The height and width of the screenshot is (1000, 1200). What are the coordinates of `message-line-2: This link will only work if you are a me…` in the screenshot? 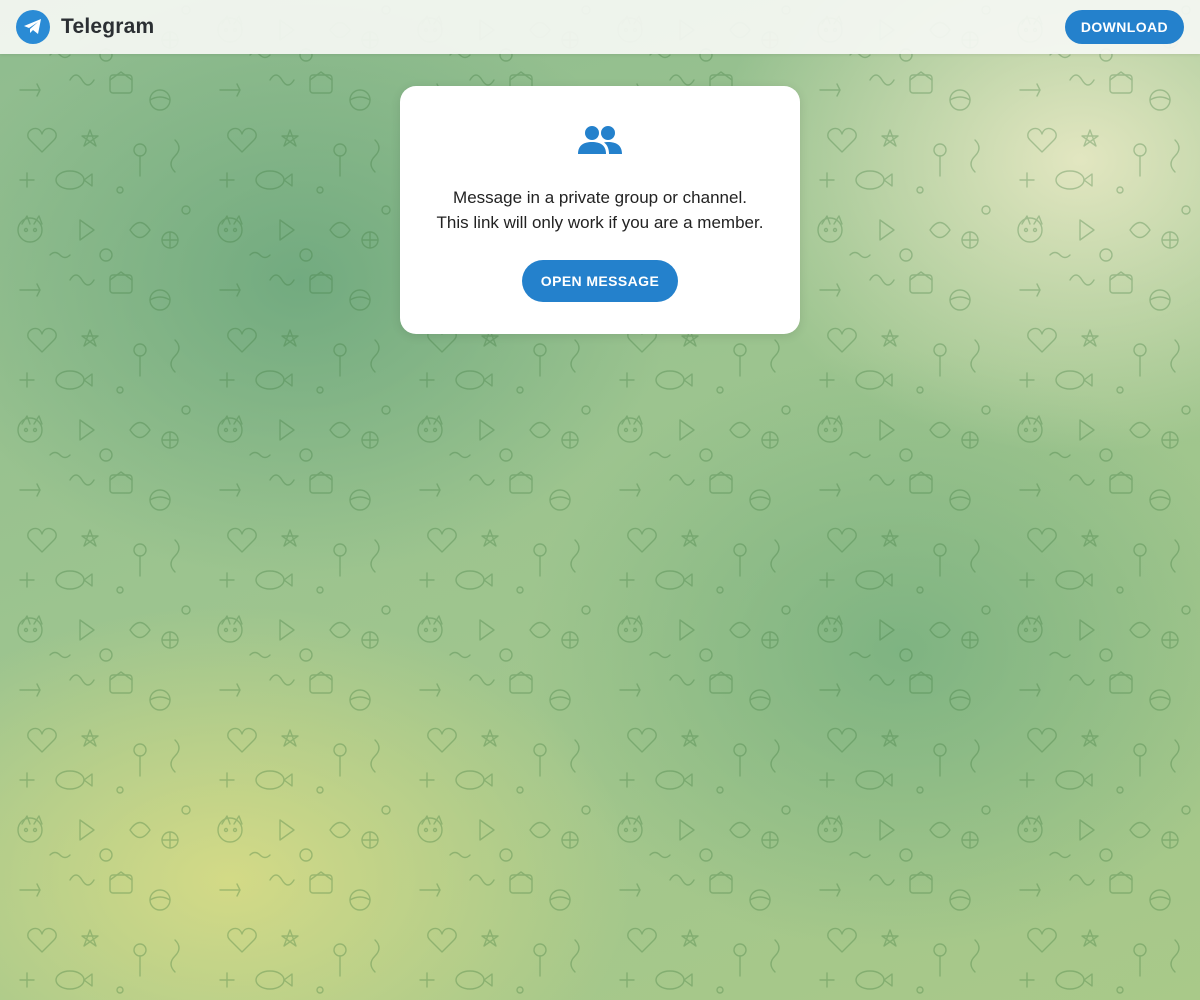 It's located at (600, 222).